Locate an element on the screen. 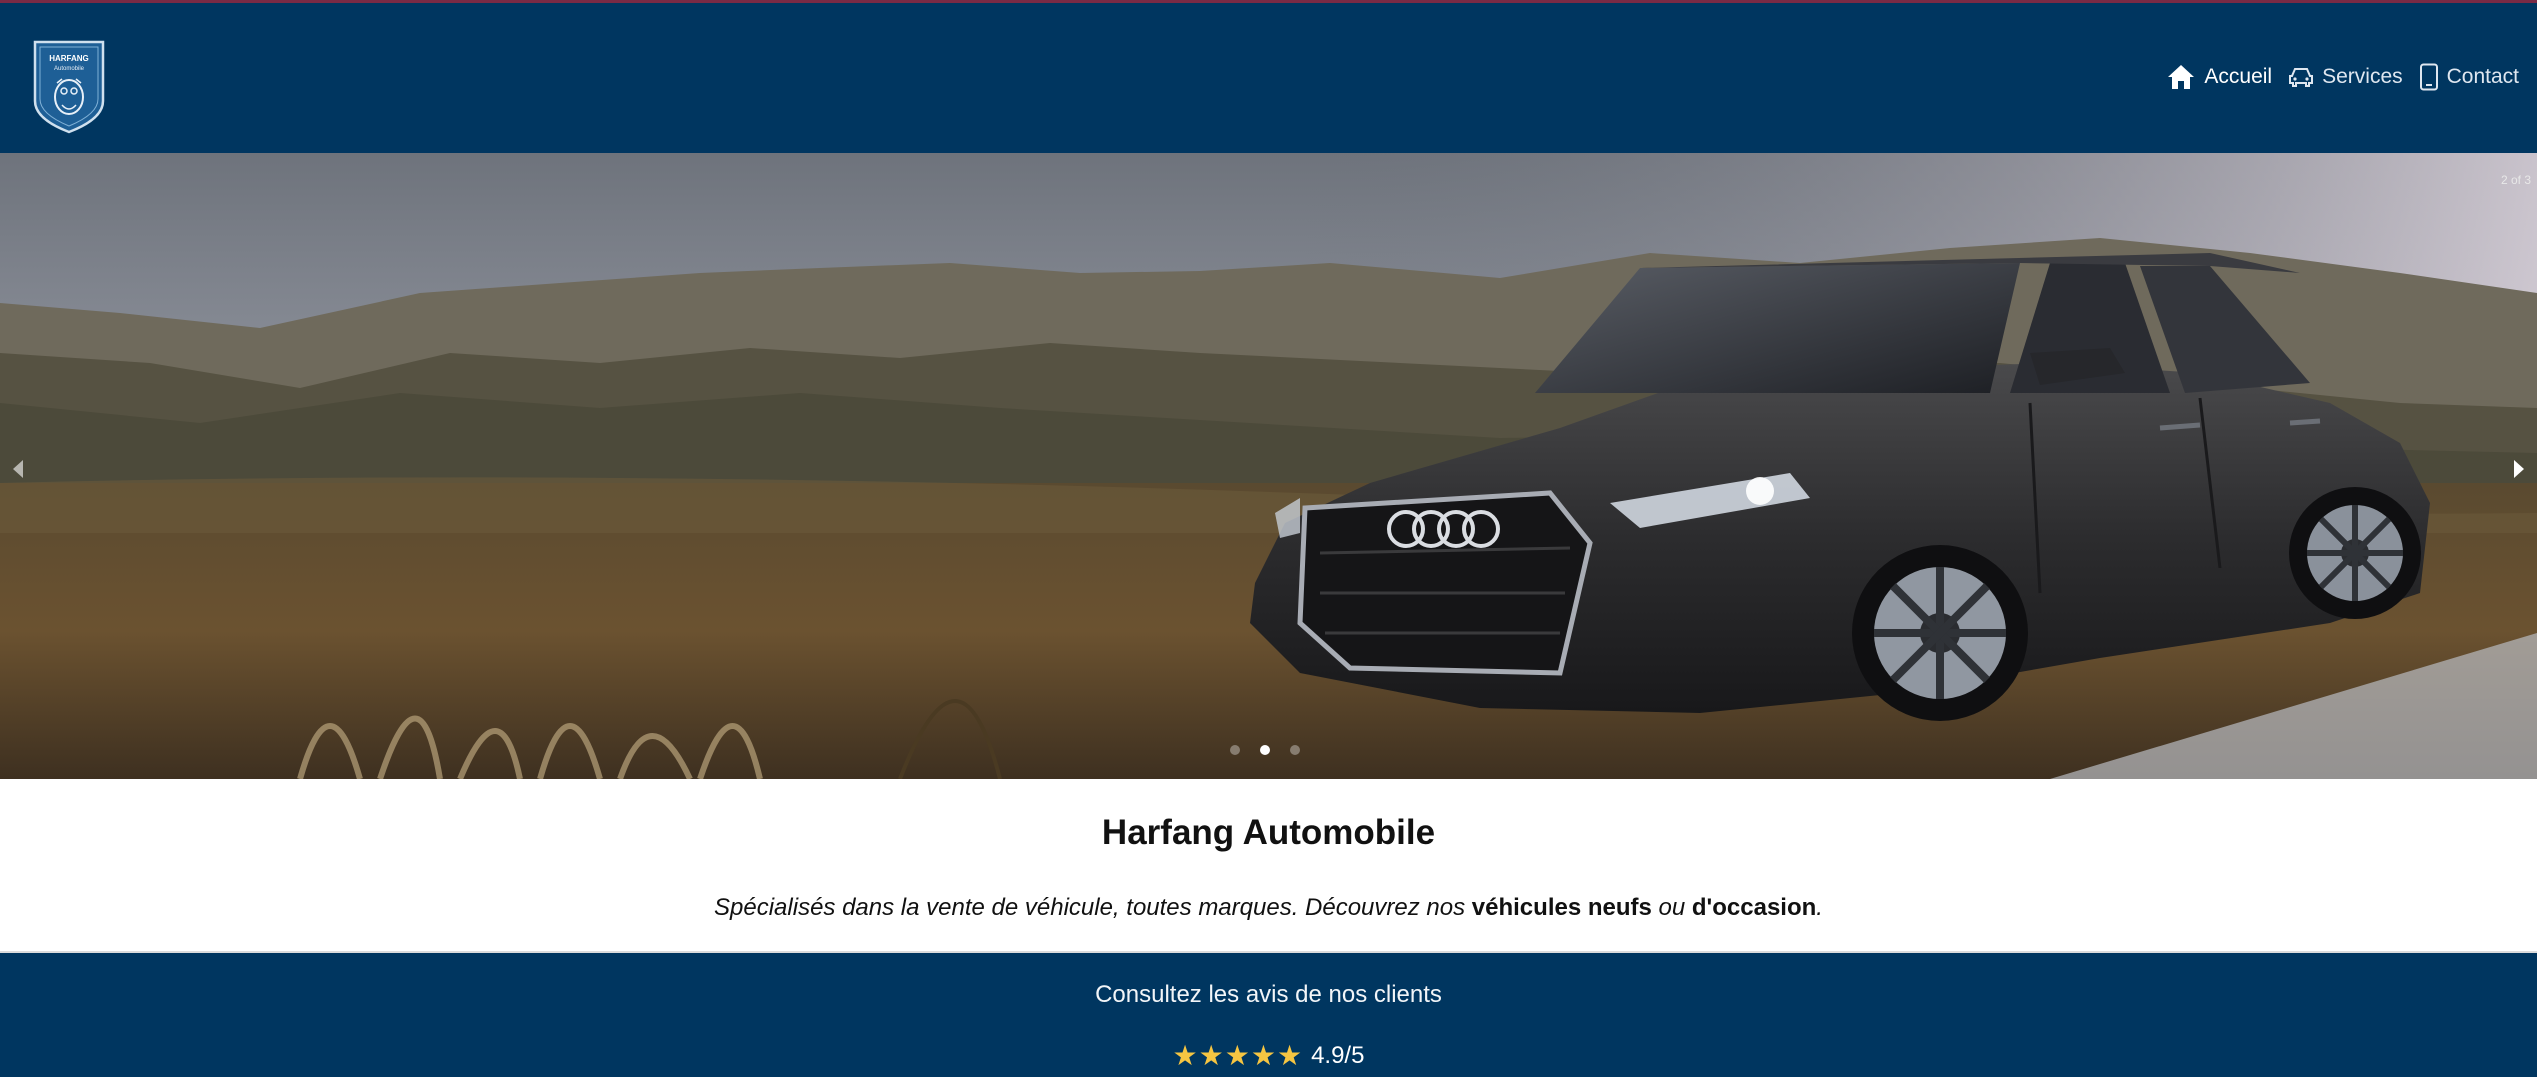 Image resolution: width=2537 pixels, height=1077 pixels. intro-text-after: . is located at coordinates (1819, 907).